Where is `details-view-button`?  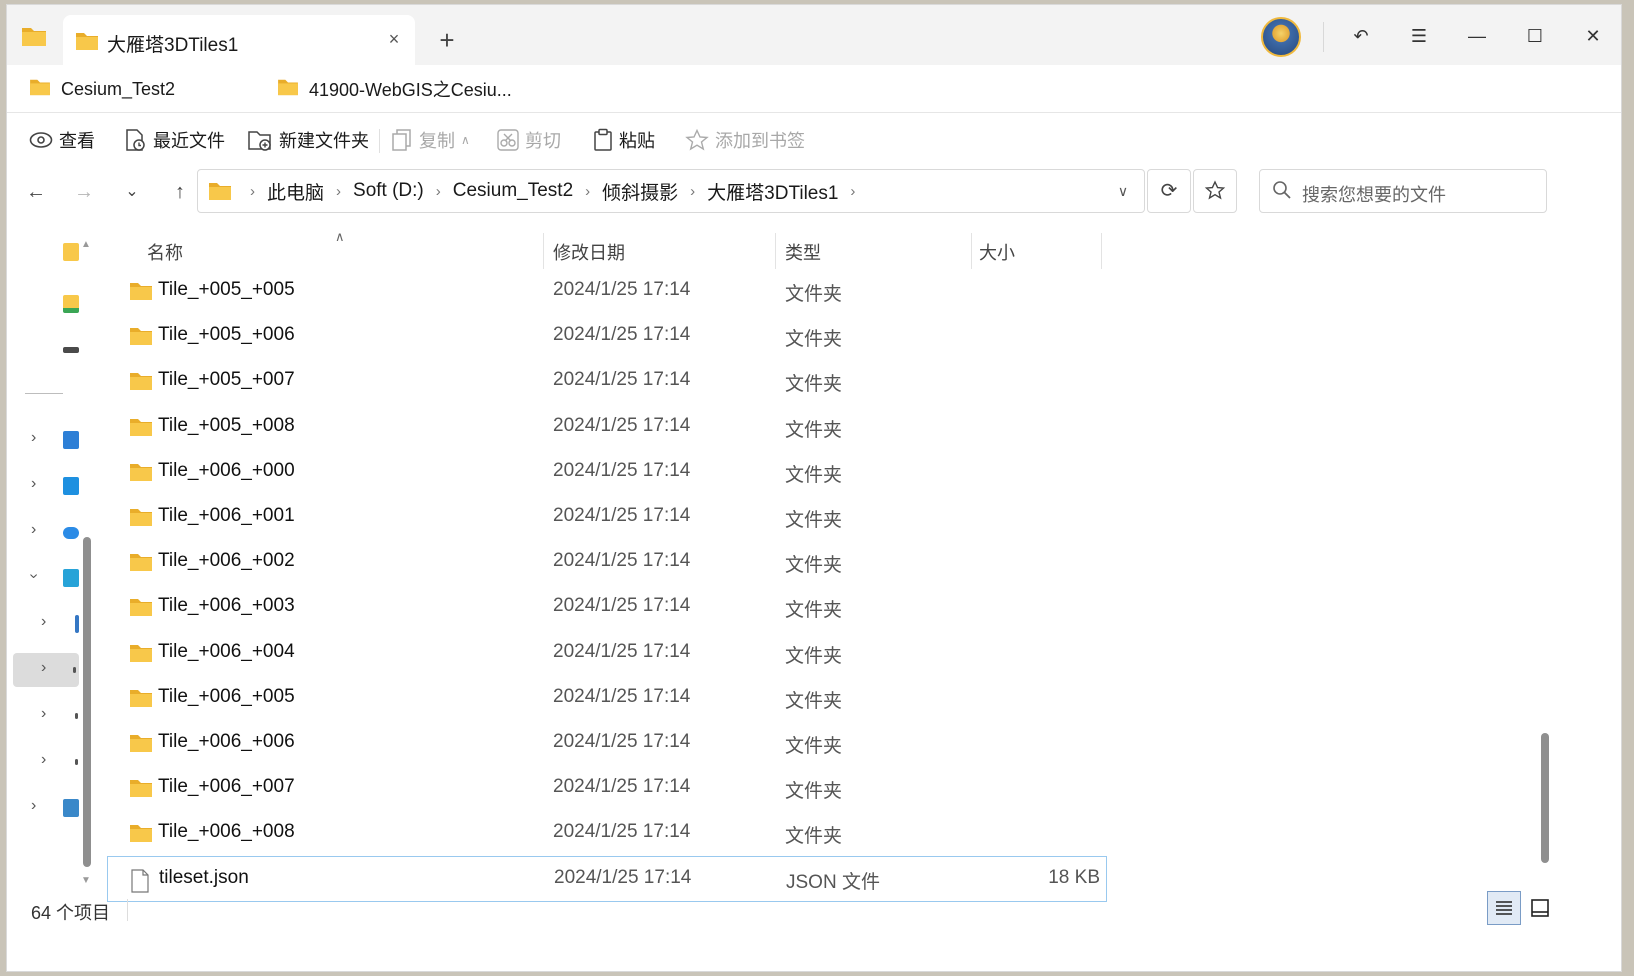 details-view-button is located at coordinates (1504, 908).